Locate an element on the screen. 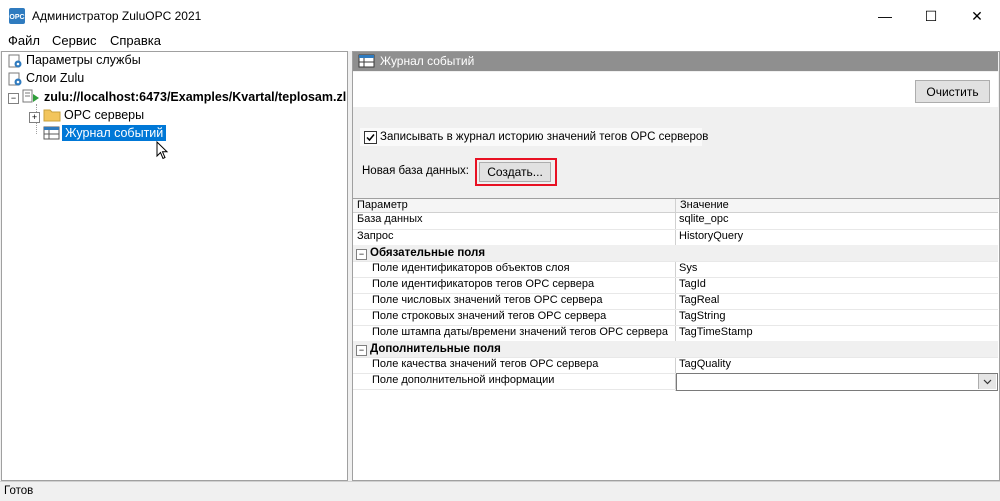 The height and width of the screenshot is (501, 1000). expand-toggle-opc: + is located at coordinates (34, 117).